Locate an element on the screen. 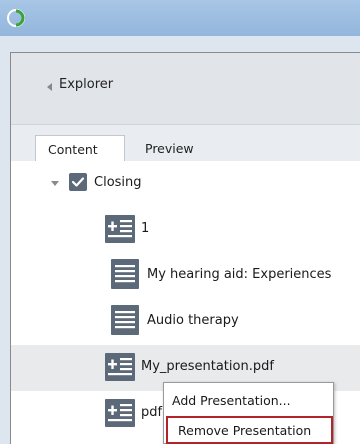 The width and height of the screenshot is (360, 444). tree-item: Audio therapy is located at coordinates (185, 322).